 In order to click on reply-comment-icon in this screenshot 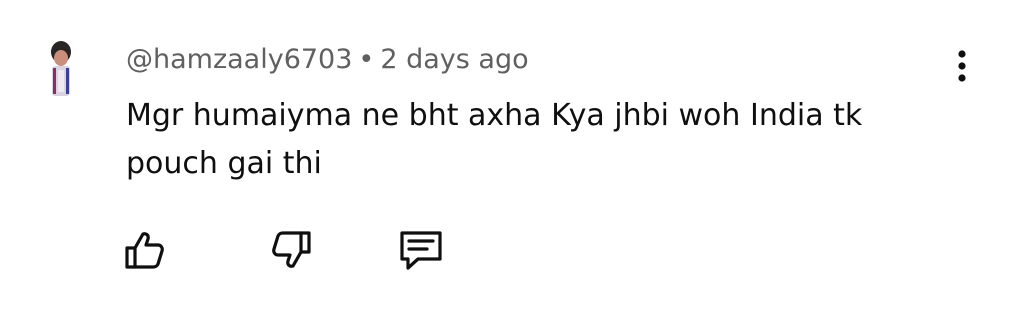, I will do `click(421, 250)`.